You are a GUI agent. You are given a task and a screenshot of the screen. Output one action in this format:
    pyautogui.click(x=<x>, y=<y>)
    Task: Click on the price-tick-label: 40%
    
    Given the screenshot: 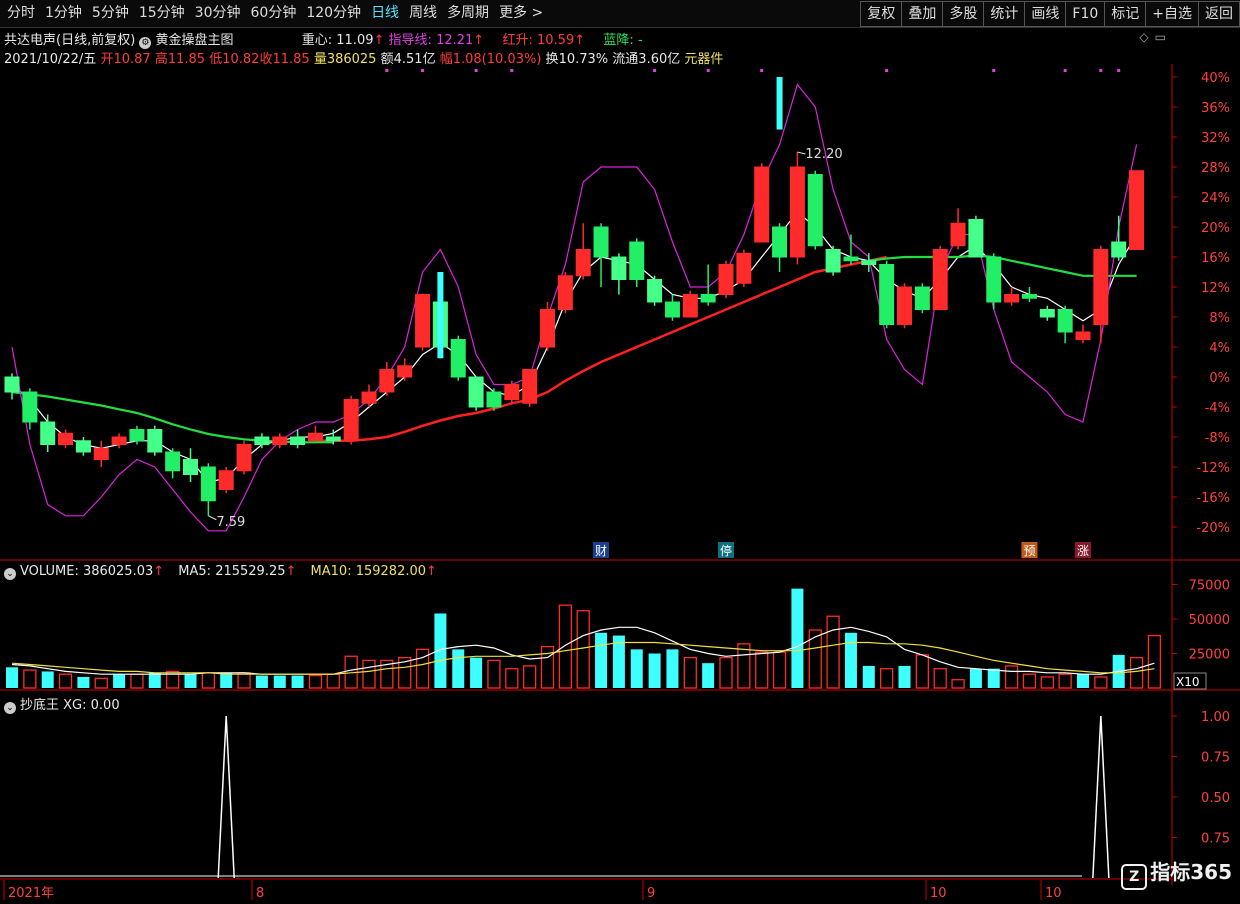 What is the action you would take?
    pyautogui.click(x=1215, y=78)
    